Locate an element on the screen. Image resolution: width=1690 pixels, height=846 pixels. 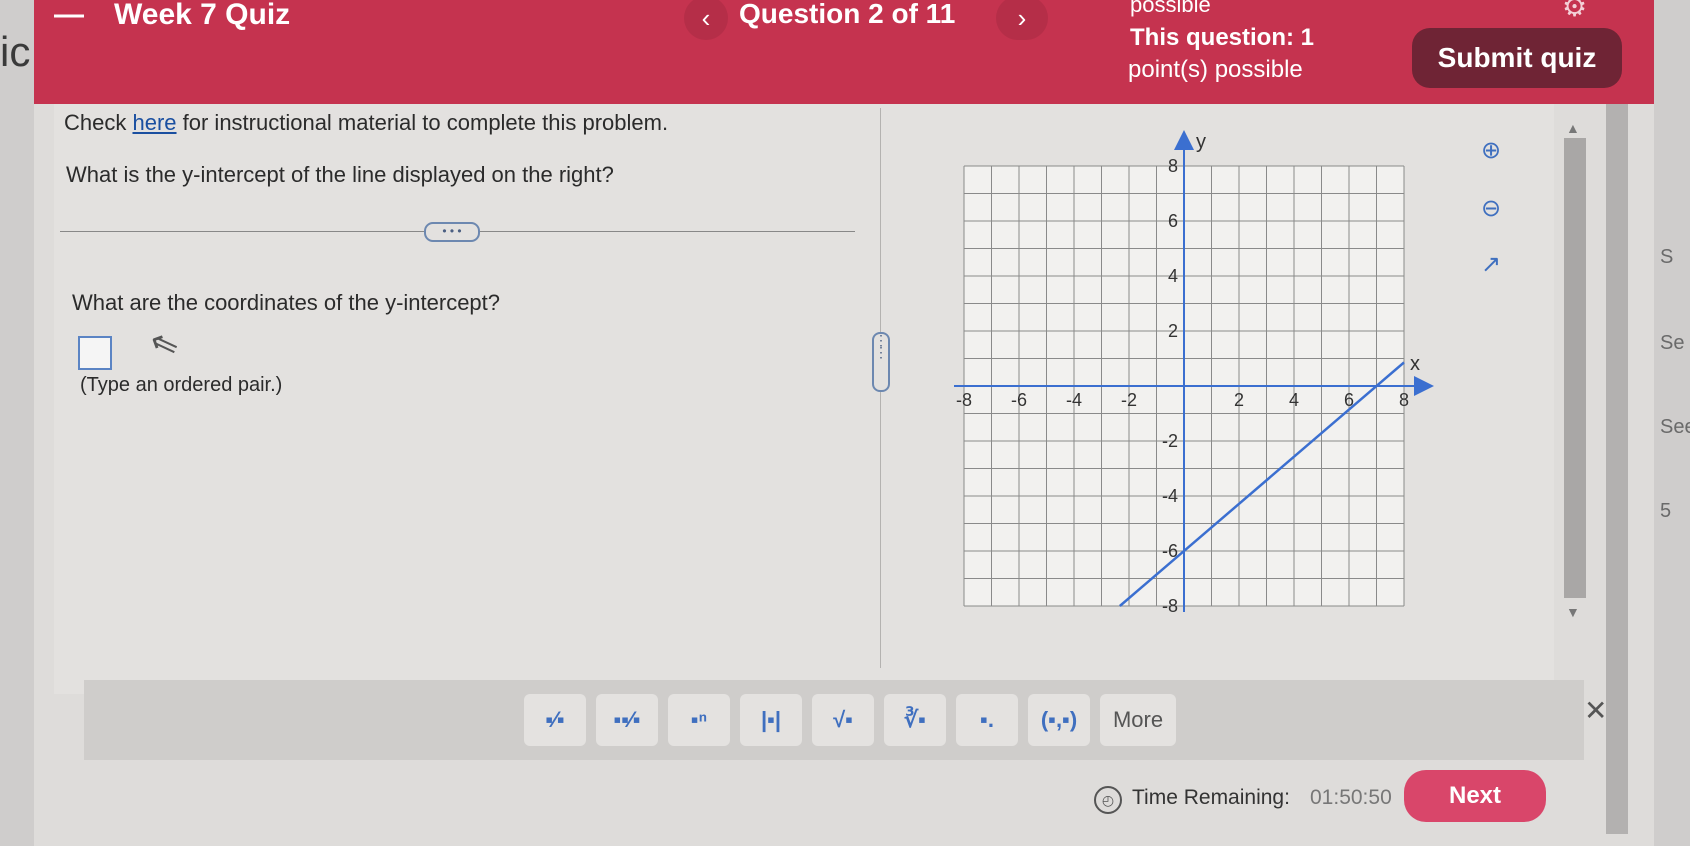
y-tick-label: 2 is located at coordinates (1173, 331).